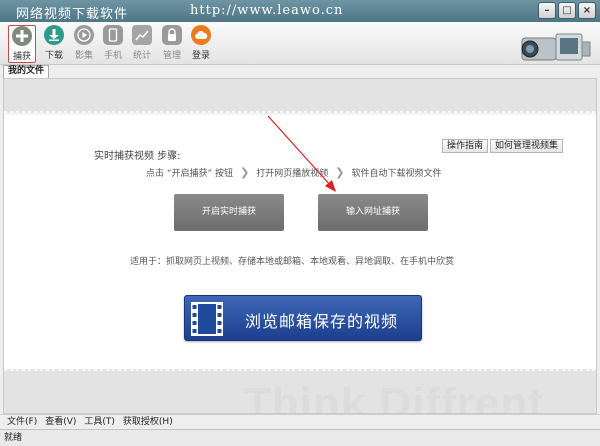 This screenshot has width=600, height=446. Describe the element at coordinates (300, 437) in the screenshot. I see `status-bar: 就绪` at that location.